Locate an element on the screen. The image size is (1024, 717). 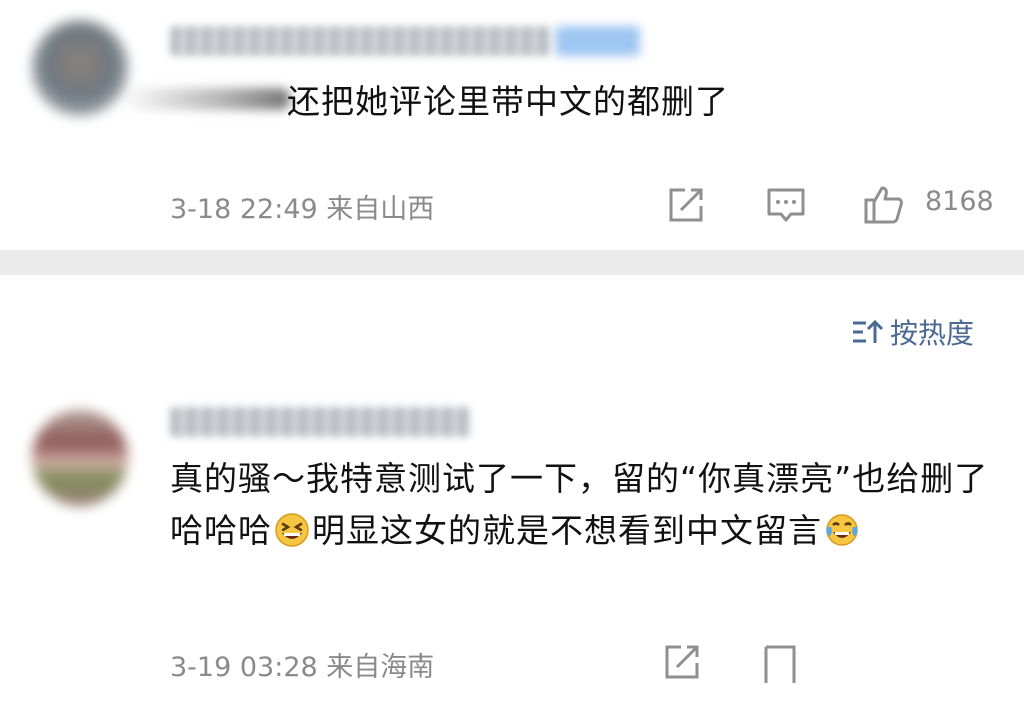
tears-of-joy-emoji is located at coordinates (842, 530).